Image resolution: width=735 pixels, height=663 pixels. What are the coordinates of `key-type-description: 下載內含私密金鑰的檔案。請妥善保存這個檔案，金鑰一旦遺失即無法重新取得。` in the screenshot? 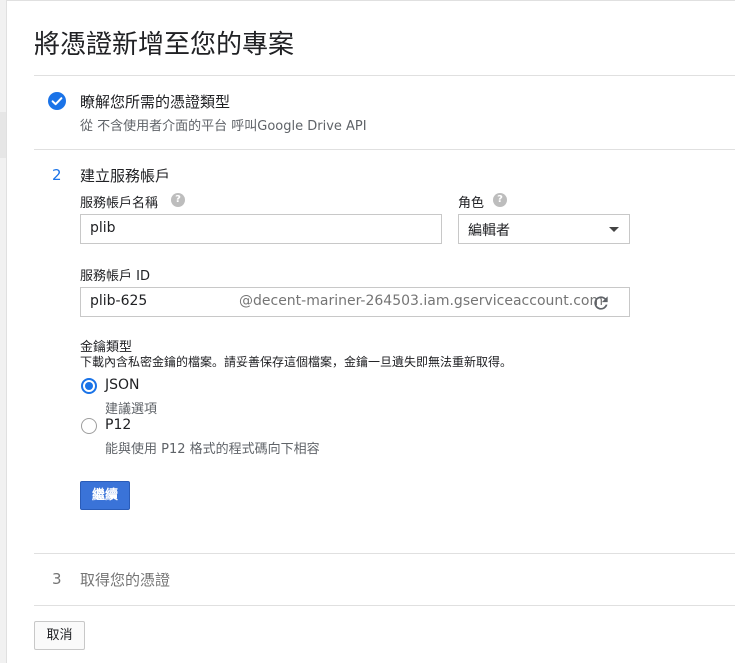 It's located at (296, 362).